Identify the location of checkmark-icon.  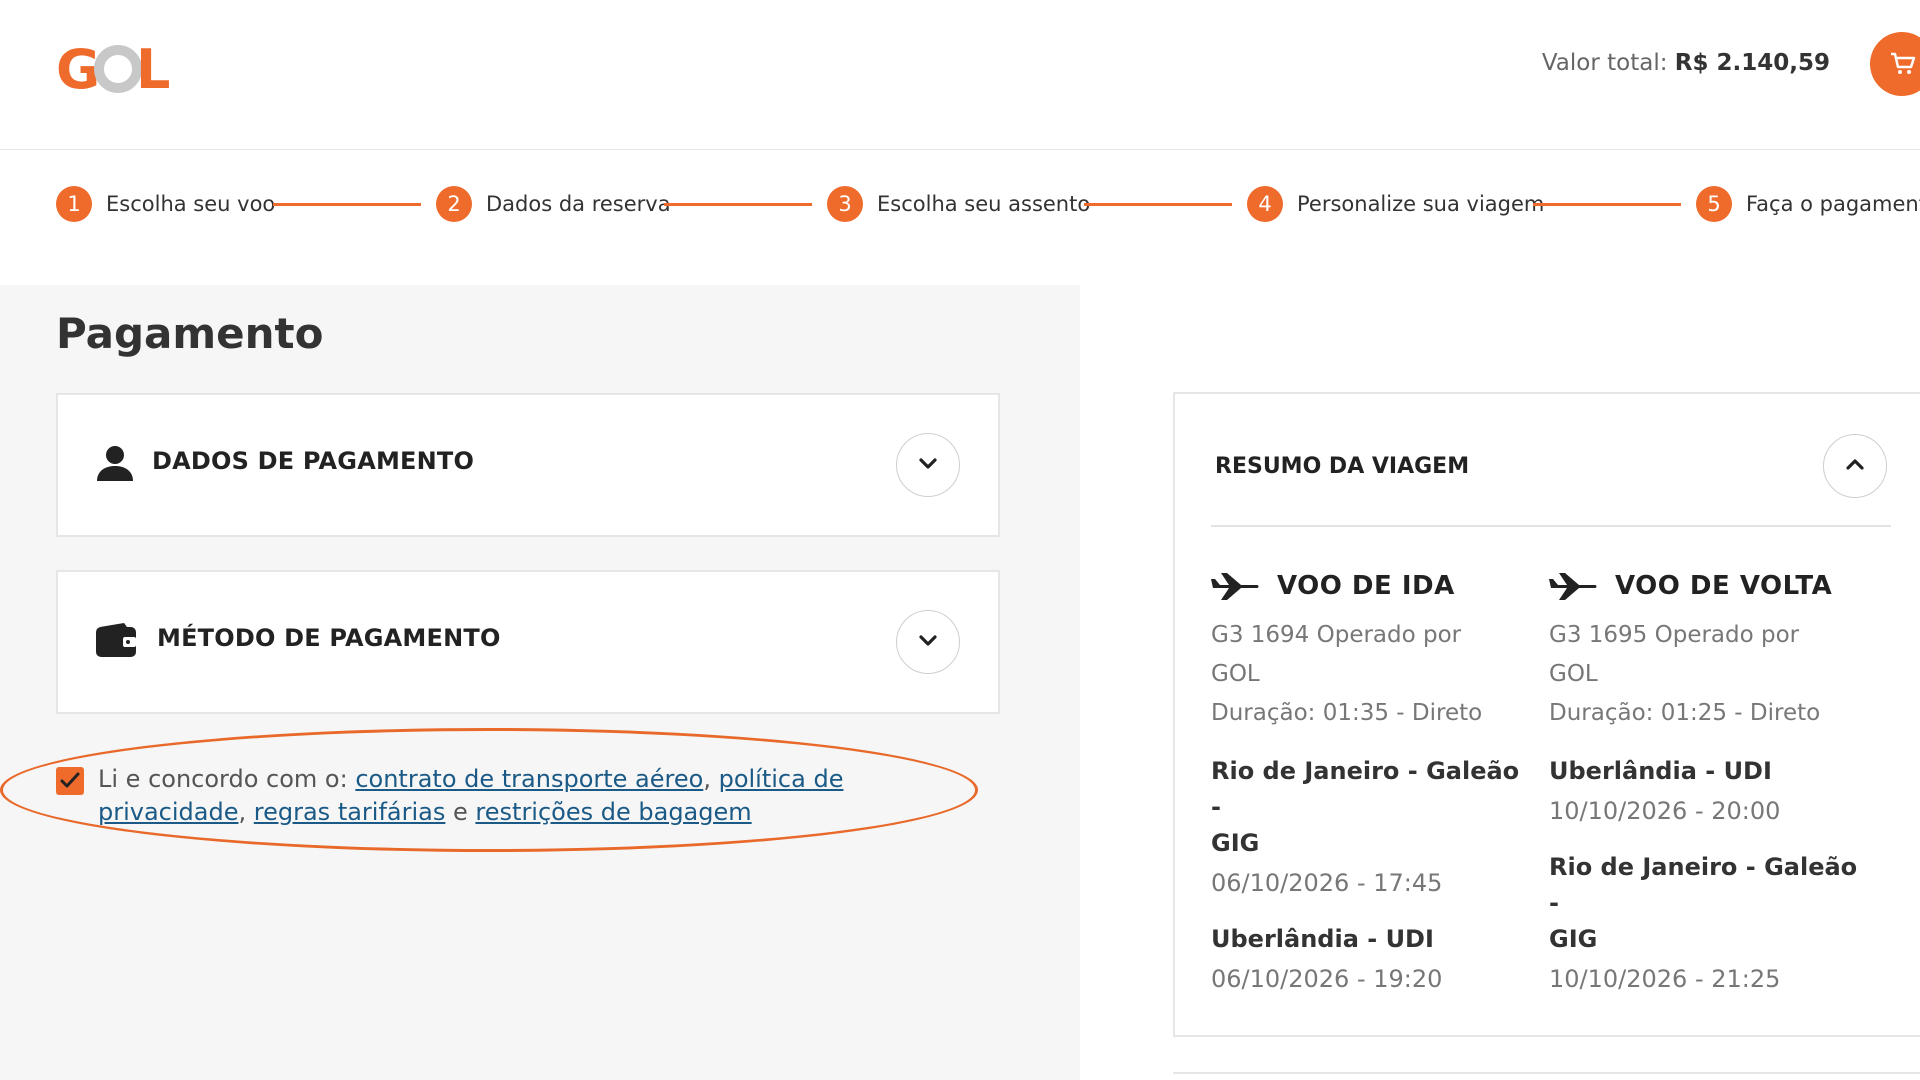
(70, 780).